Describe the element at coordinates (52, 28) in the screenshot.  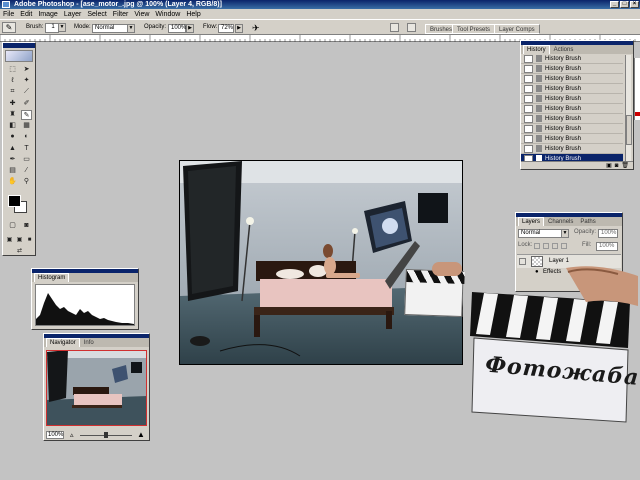
I see `brush-size-picker: 1` at that location.